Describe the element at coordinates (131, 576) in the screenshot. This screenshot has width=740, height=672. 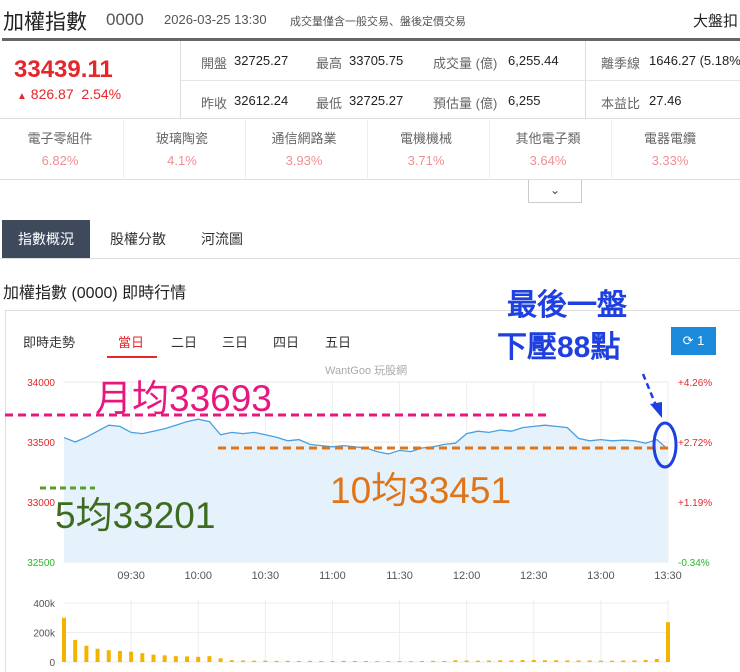
I see `x-tick-label: 09:30` at that location.